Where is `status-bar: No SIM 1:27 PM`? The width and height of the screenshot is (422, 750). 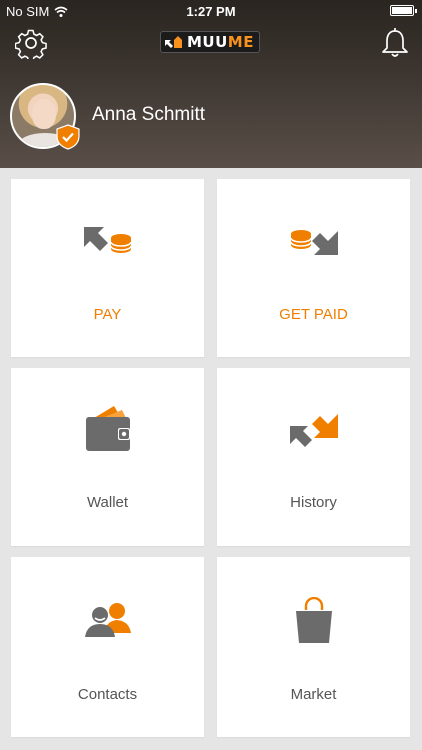
status-bar: No SIM 1:27 PM is located at coordinates (211, 11).